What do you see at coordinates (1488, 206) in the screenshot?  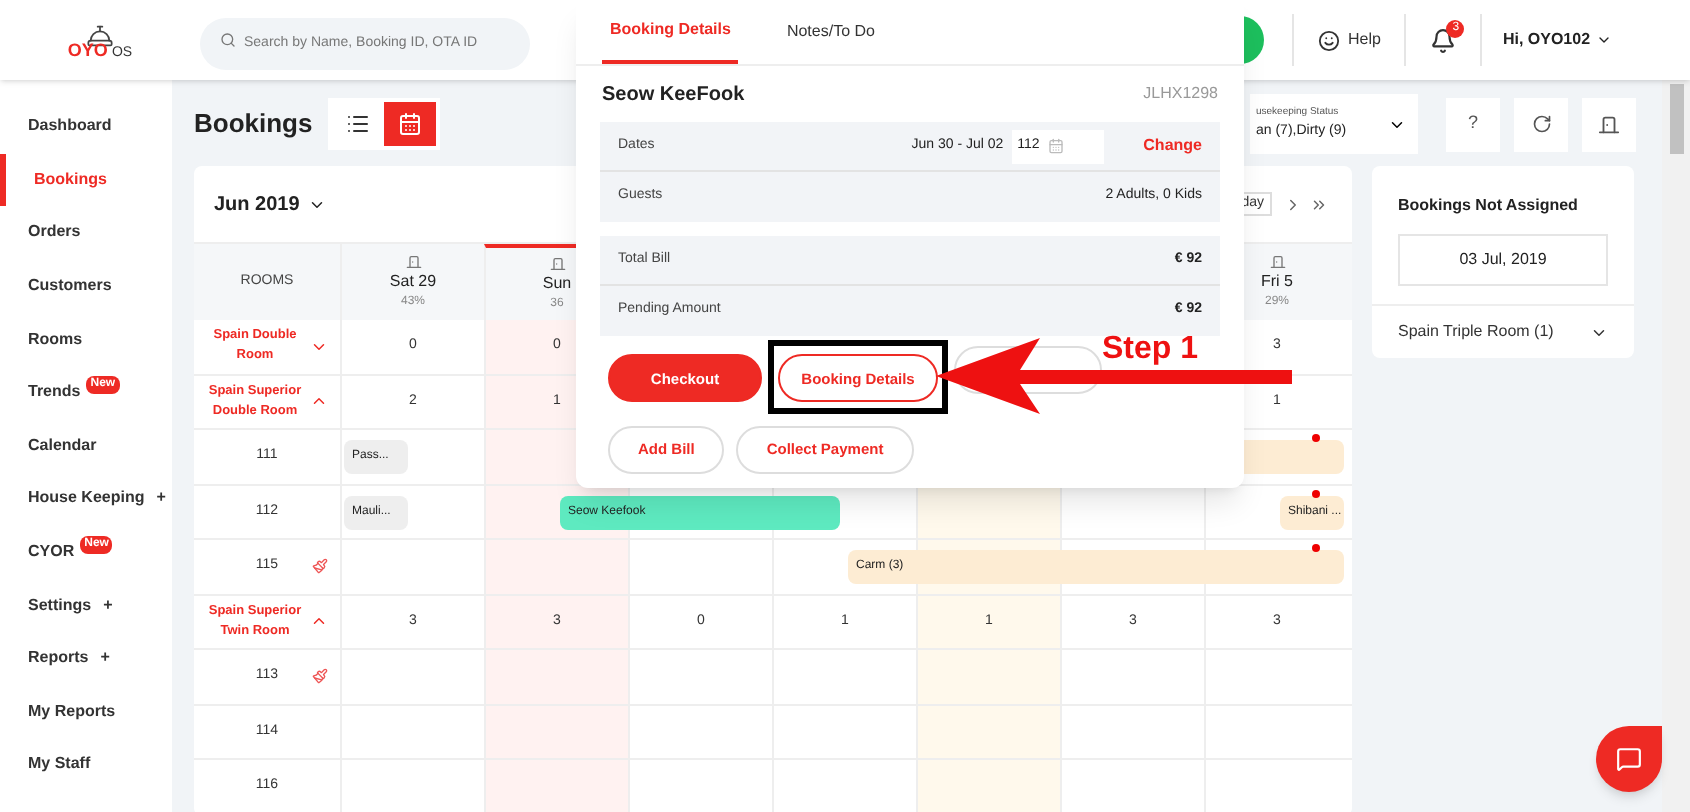 I see `panel-title: Bookings Not Assigned` at bounding box center [1488, 206].